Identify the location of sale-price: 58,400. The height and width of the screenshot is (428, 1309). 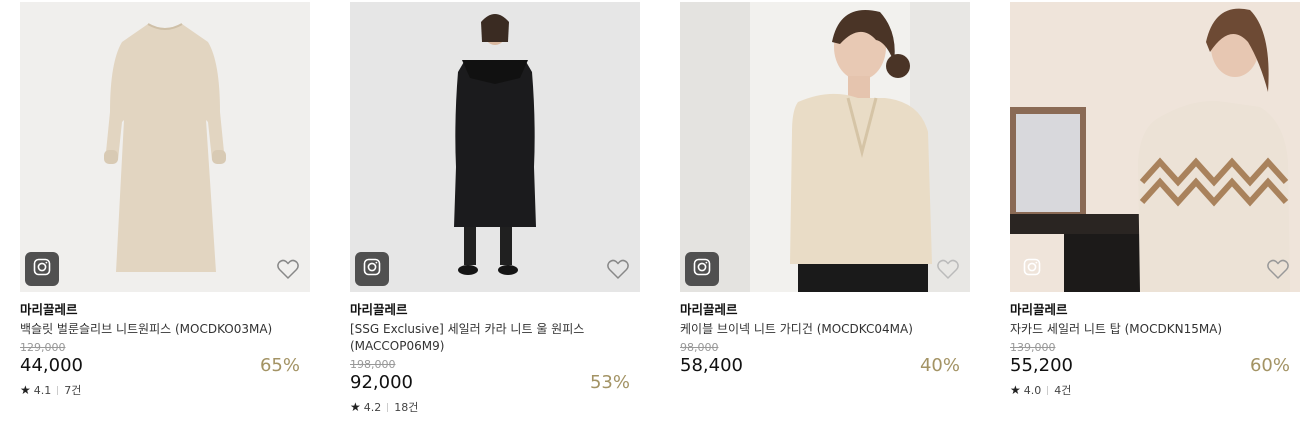
(711, 365).